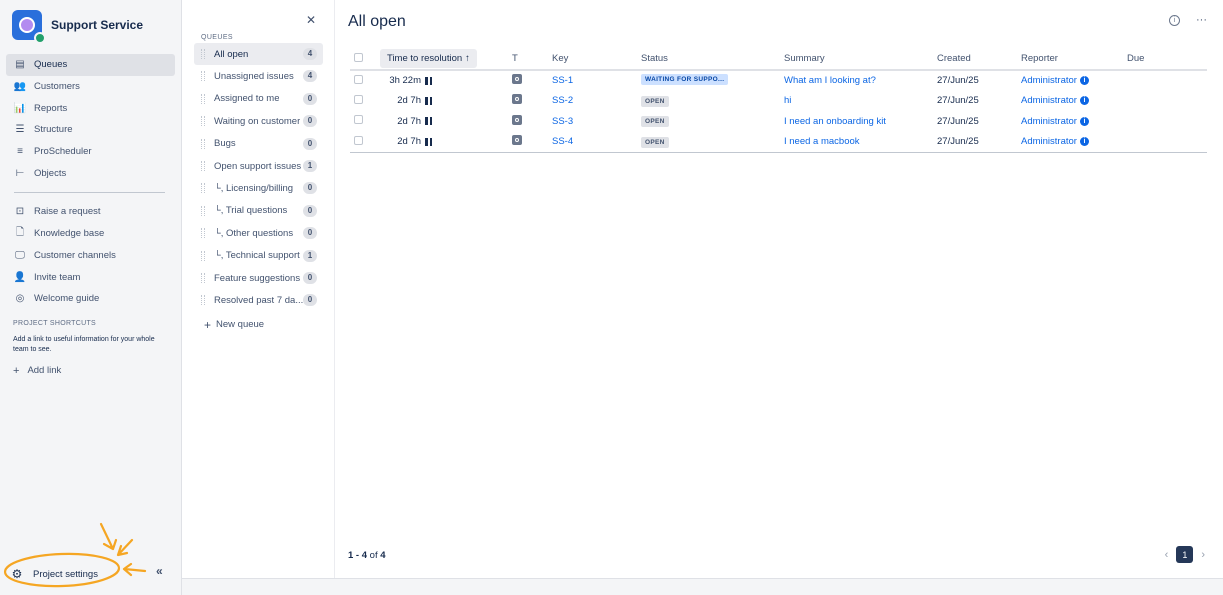 Image resolution: width=1223 pixels, height=595 pixels. I want to click on column-time-to-resolution: Time to resolution ↑, so click(442, 59).